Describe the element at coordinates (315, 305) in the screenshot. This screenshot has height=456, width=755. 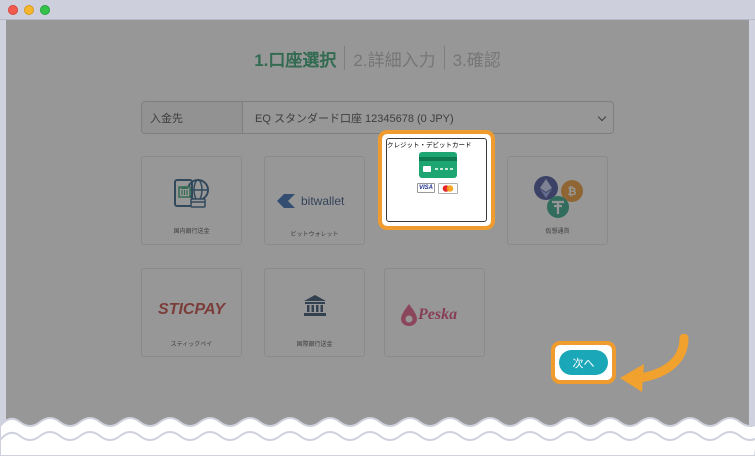
I see `bank-building-icon` at that location.